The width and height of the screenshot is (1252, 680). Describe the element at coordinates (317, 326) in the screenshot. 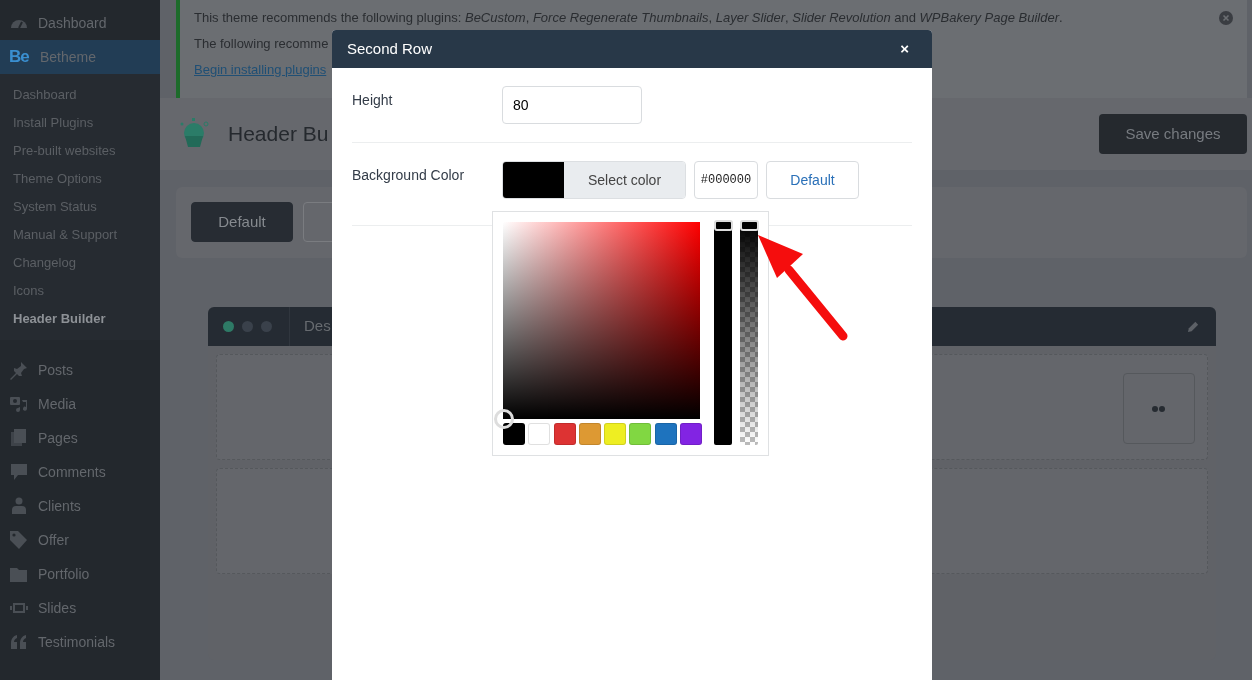

I see `card-title: Des` at that location.